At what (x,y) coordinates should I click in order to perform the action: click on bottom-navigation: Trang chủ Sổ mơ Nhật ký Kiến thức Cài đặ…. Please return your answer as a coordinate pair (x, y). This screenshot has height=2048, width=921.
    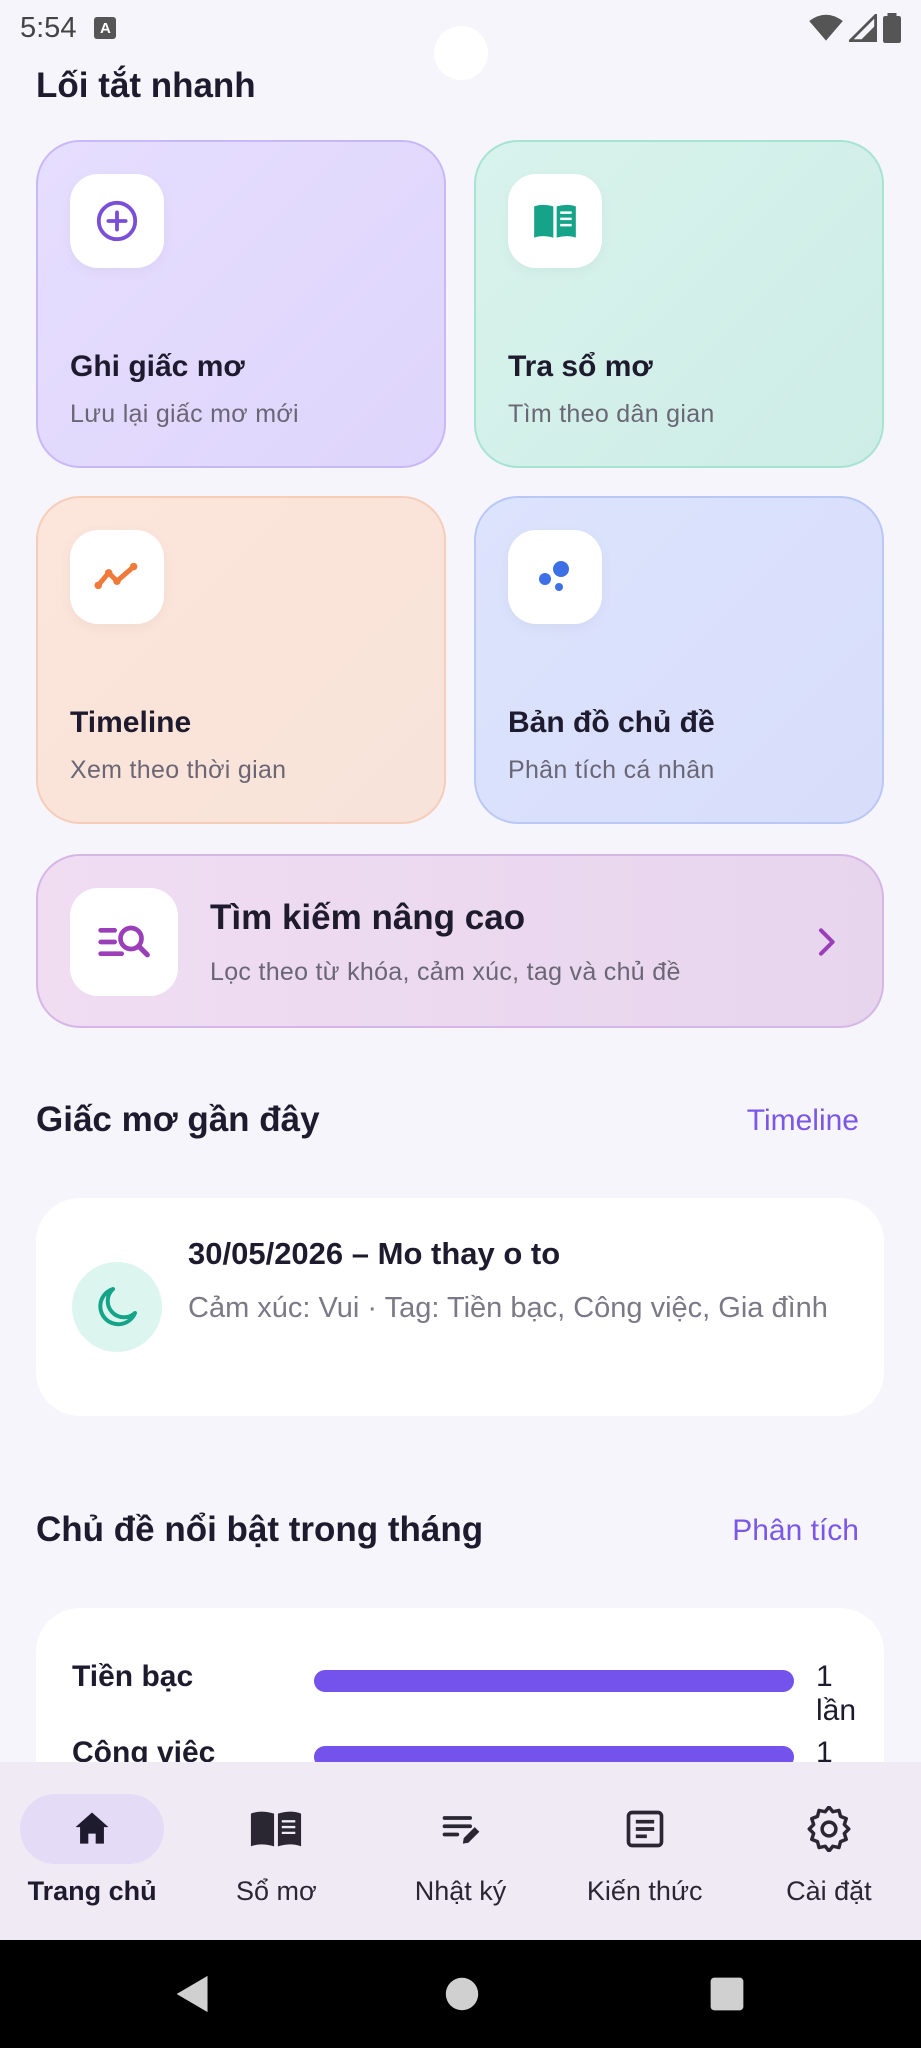
    Looking at the image, I should click on (460, 1851).